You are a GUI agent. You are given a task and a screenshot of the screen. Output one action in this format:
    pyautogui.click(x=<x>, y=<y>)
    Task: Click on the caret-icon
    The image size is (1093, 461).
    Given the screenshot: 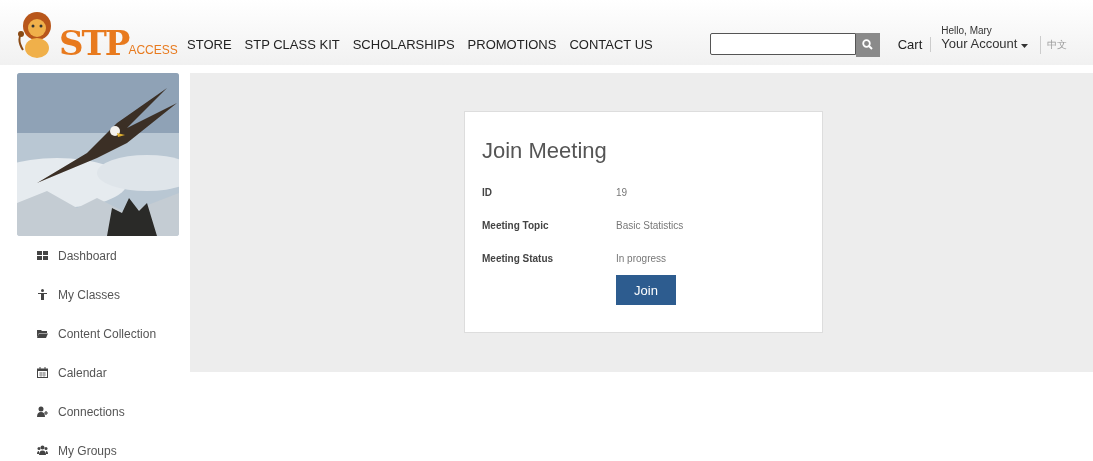 What is the action you would take?
    pyautogui.click(x=1025, y=45)
    